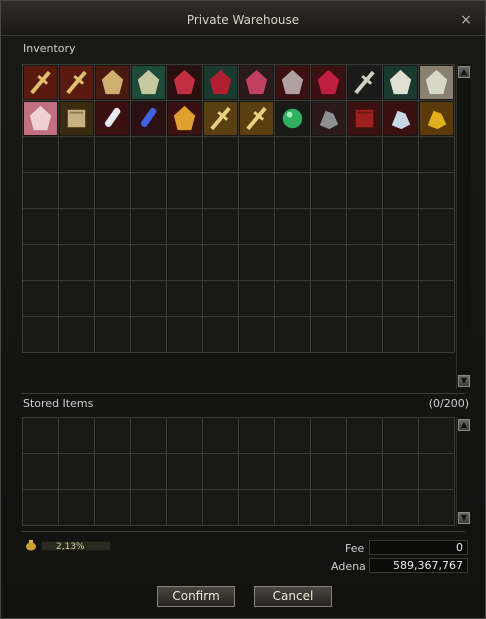 The image size is (486, 619). I want to click on stored-scrollbar: ▲ ▼, so click(463, 471).